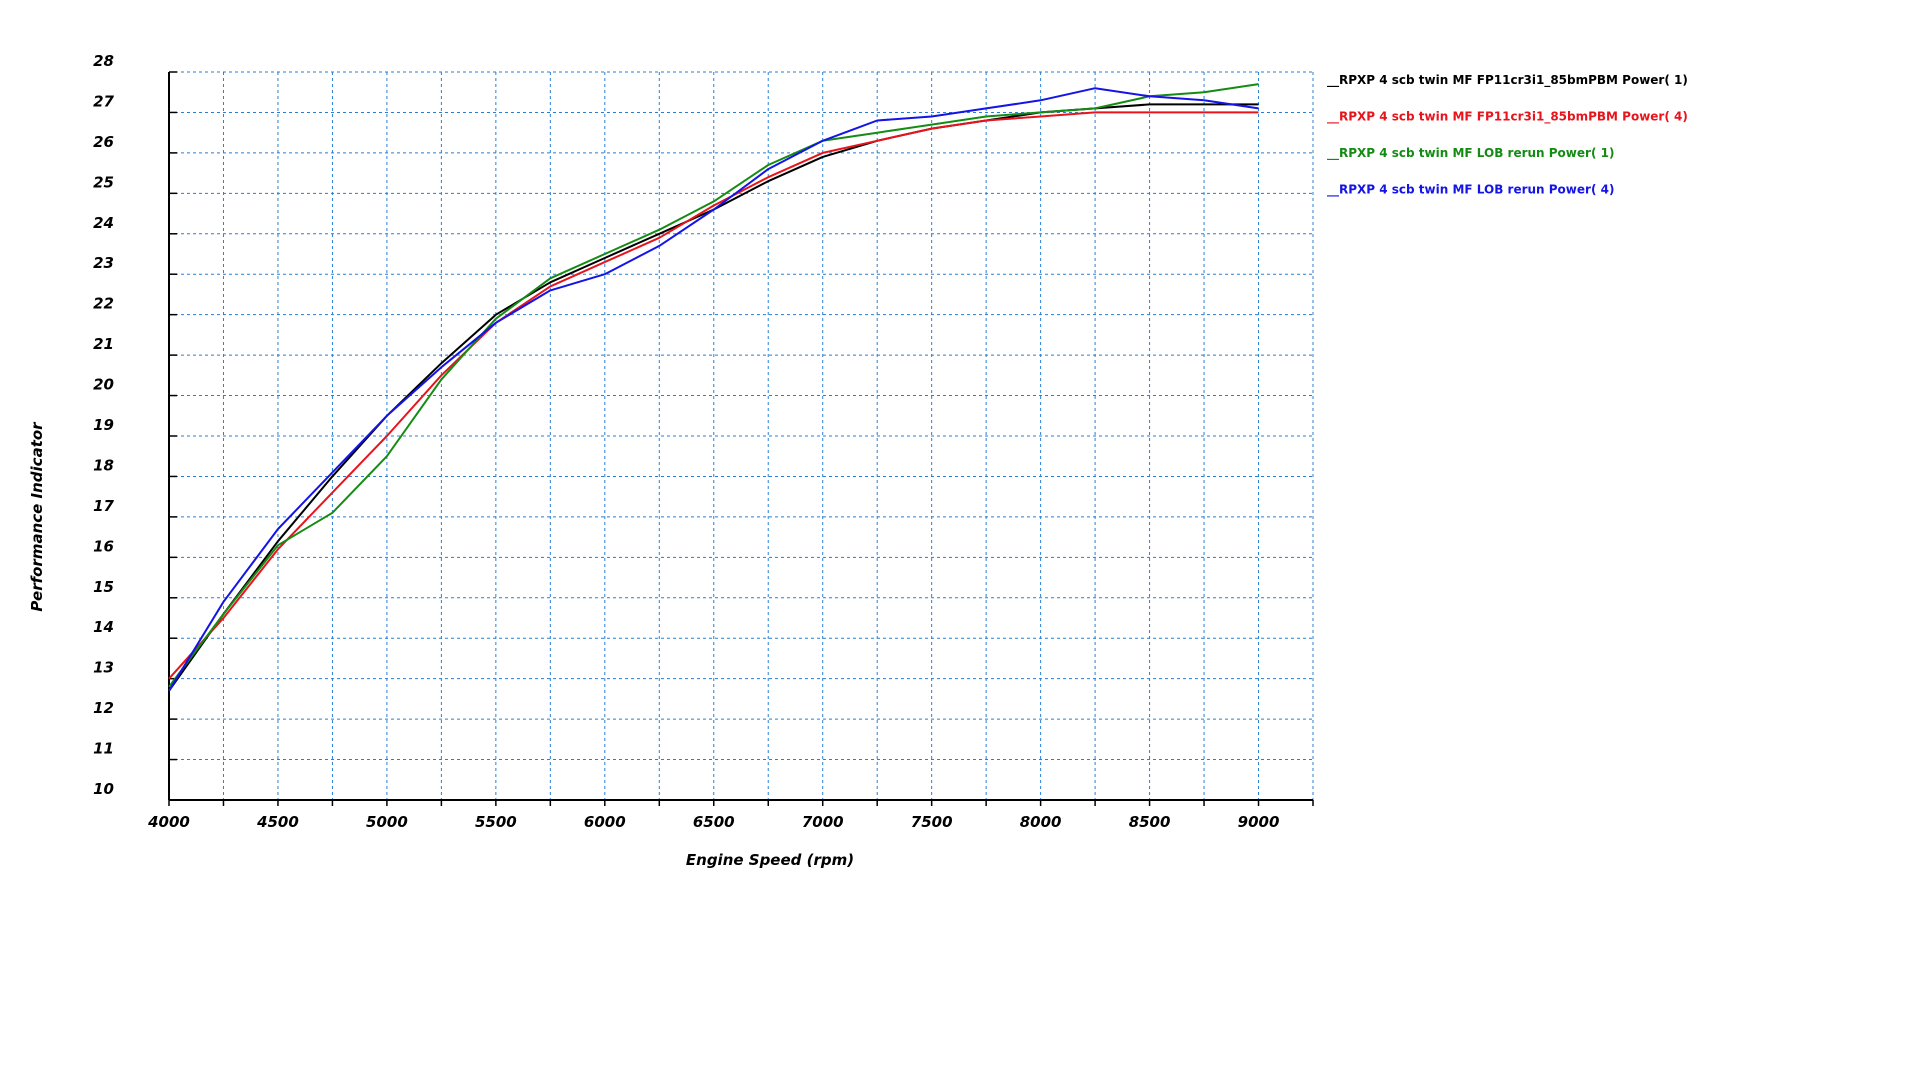  What do you see at coordinates (37, 516) in the screenshot?
I see `y-axis-title: Performance Indicator` at bounding box center [37, 516].